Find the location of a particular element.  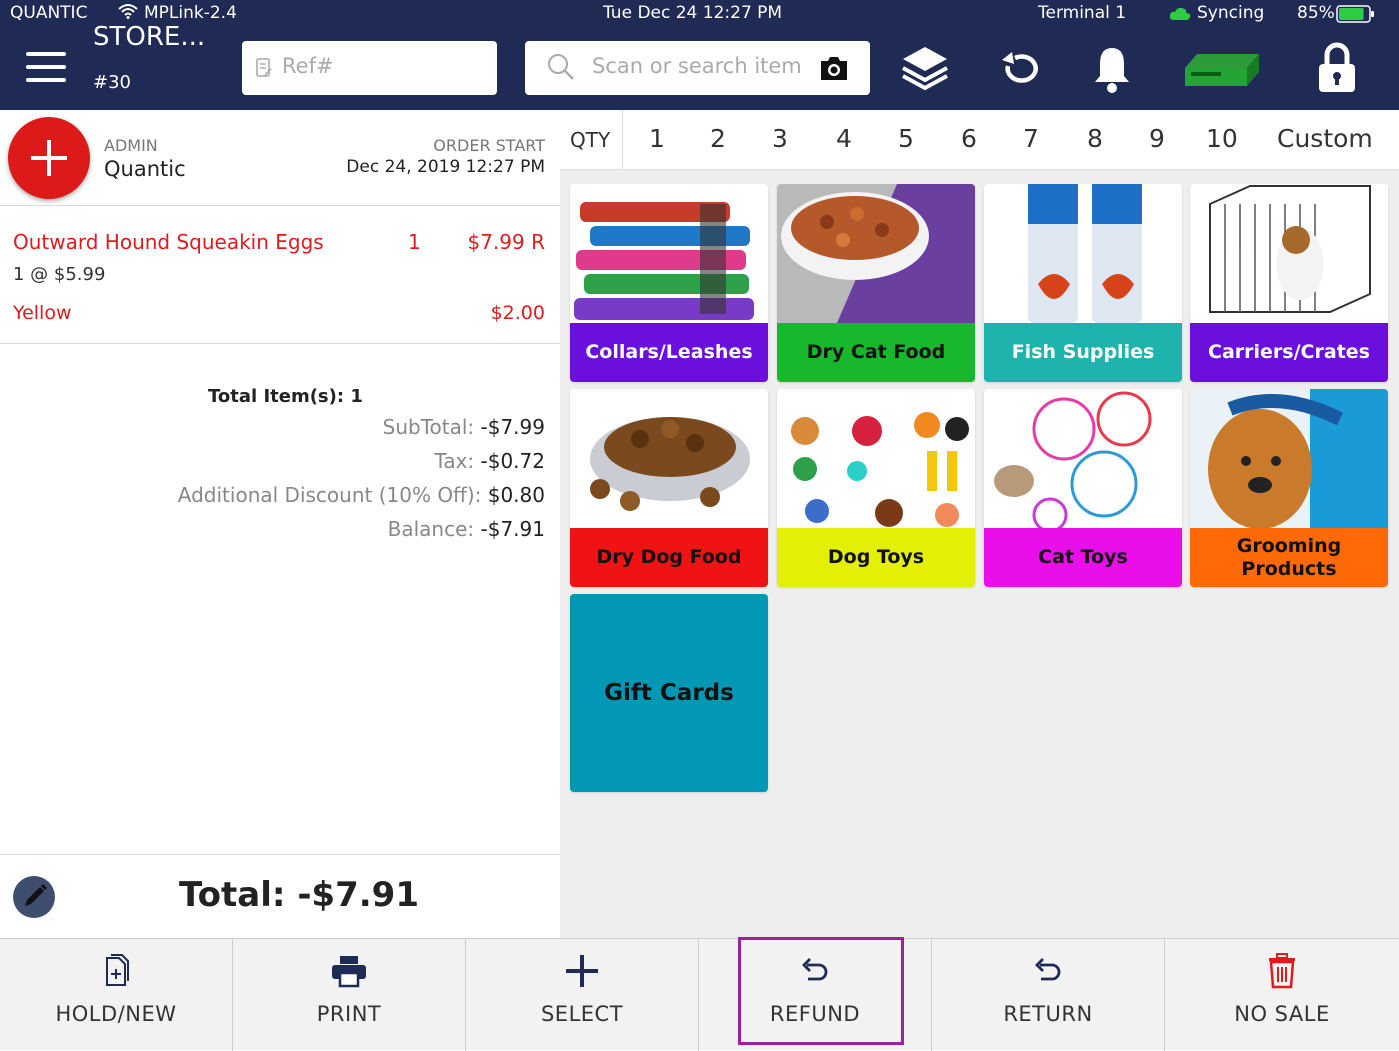

category-label: Grooming Products is located at coordinates (1289, 557).